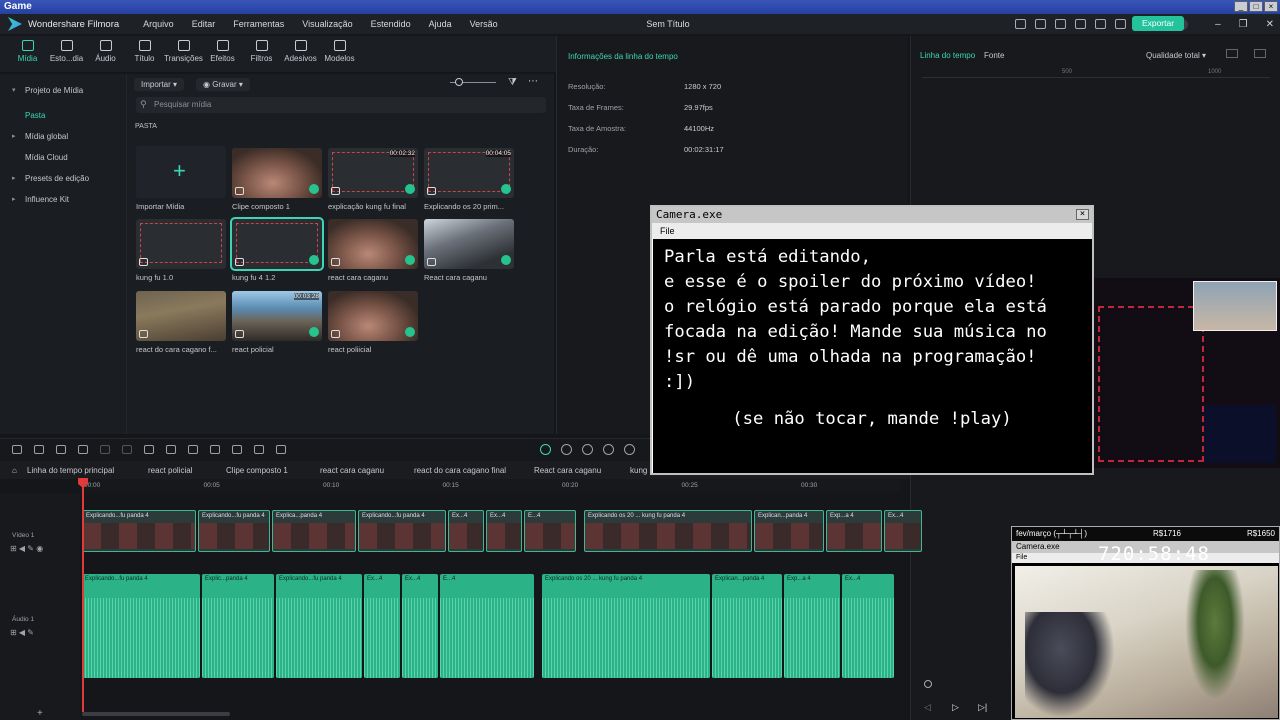  Describe the element at coordinates (27, 54) in the screenshot. I see `tool-media: Mídia` at that location.